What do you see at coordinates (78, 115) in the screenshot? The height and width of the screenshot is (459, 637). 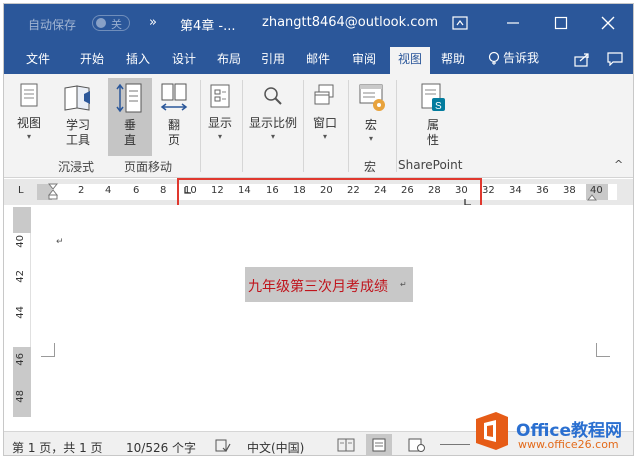 I see `learning-tools-button: 学习 工具` at bounding box center [78, 115].